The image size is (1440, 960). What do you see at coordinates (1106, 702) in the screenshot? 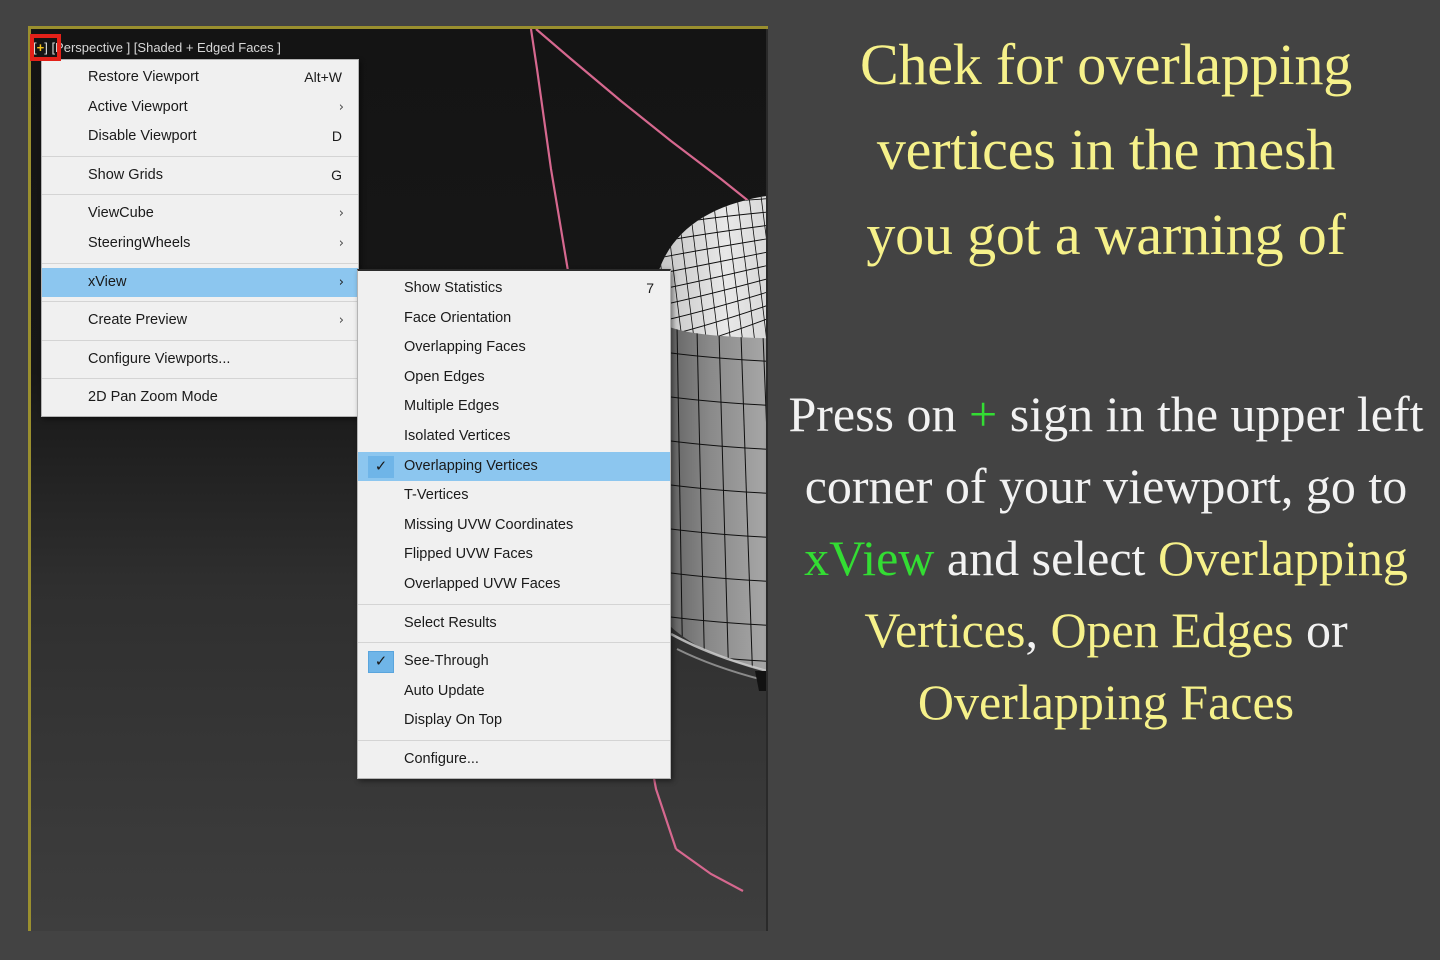
I see `body-keyword-overlapping-faces: Overlapping Faces` at bounding box center [1106, 702].